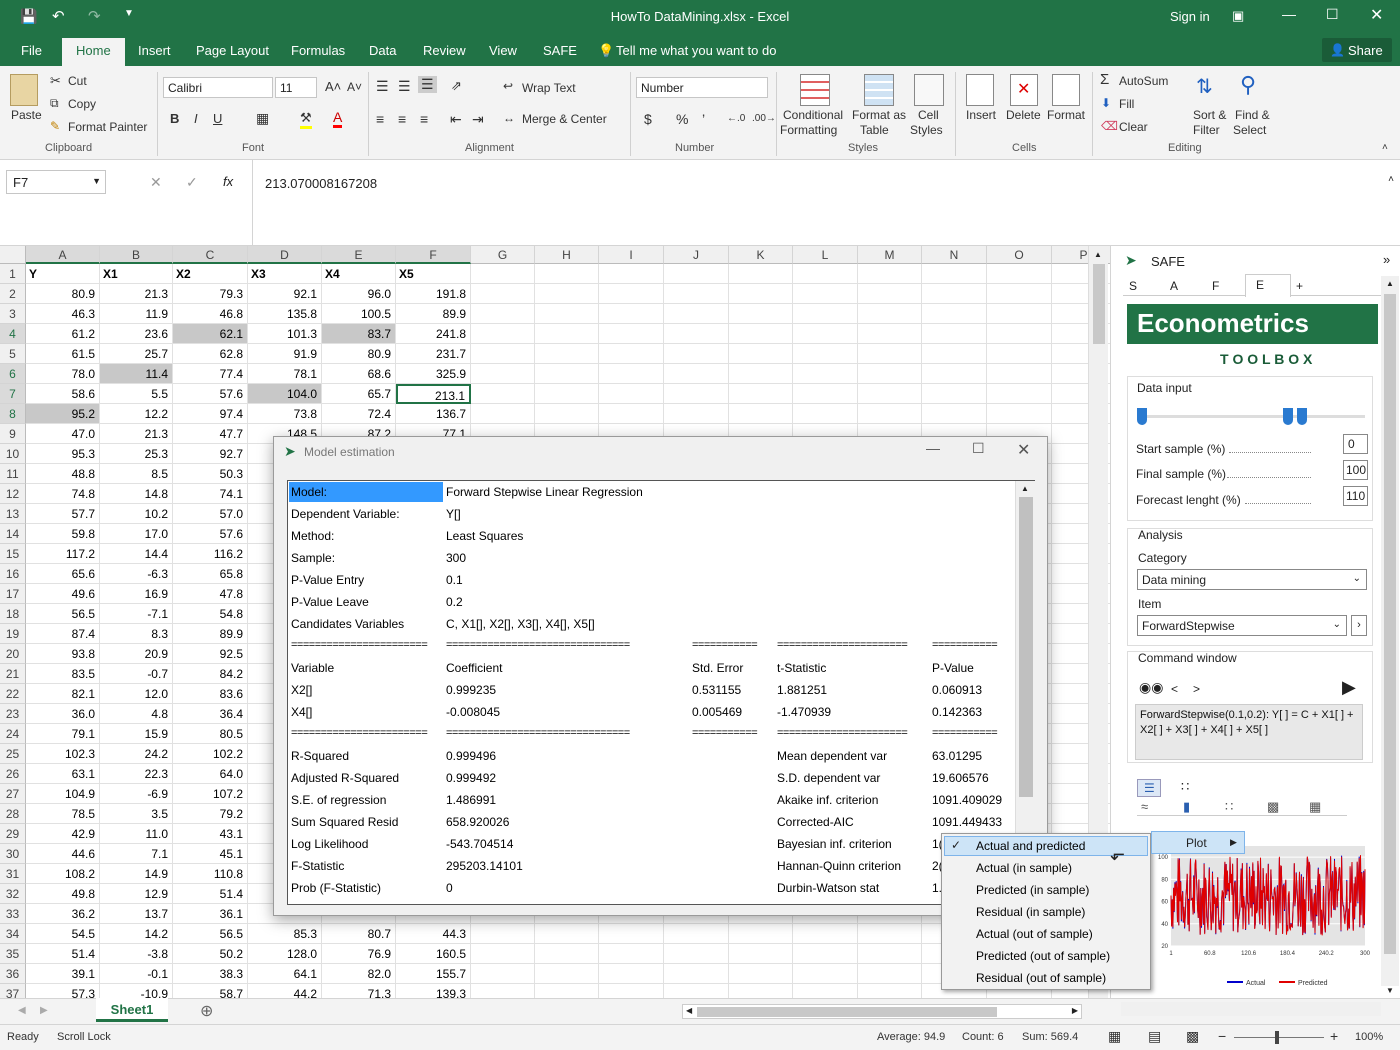  What do you see at coordinates (689, 1010) in the screenshot?
I see `scroll-left-icon: ◀` at bounding box center [689, 1010].